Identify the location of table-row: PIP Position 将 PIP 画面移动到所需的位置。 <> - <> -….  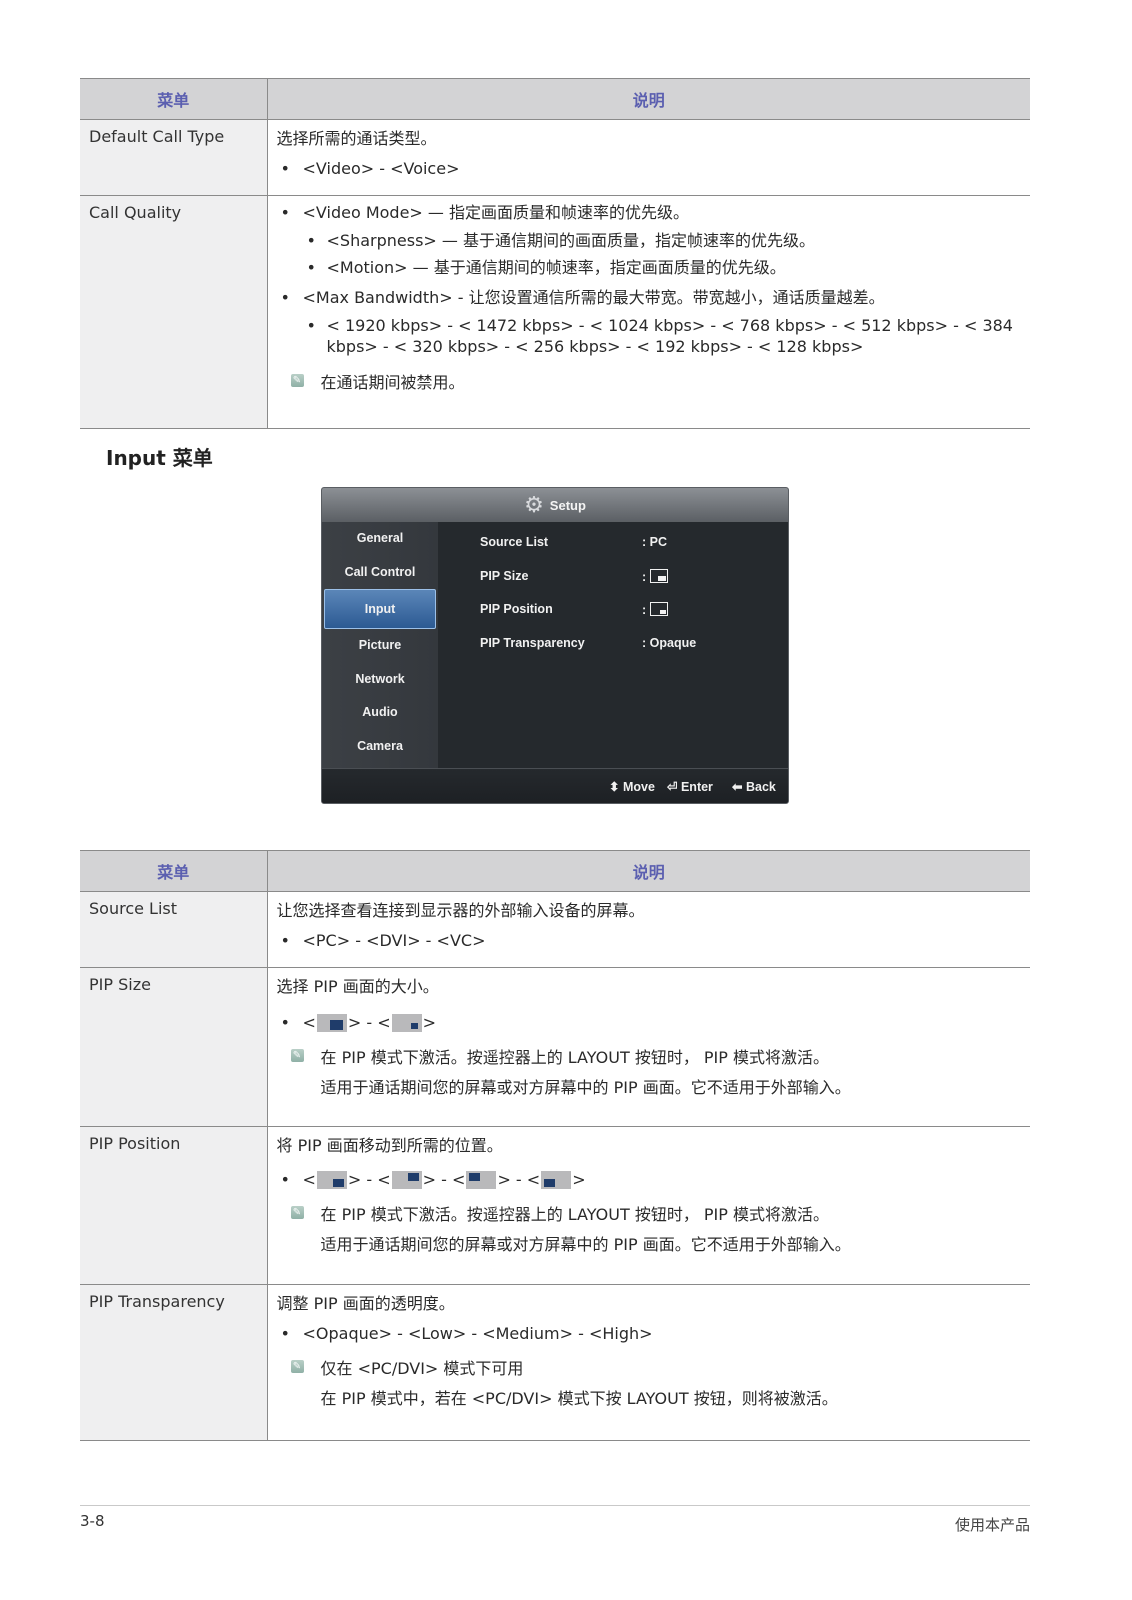
(555, 1206).